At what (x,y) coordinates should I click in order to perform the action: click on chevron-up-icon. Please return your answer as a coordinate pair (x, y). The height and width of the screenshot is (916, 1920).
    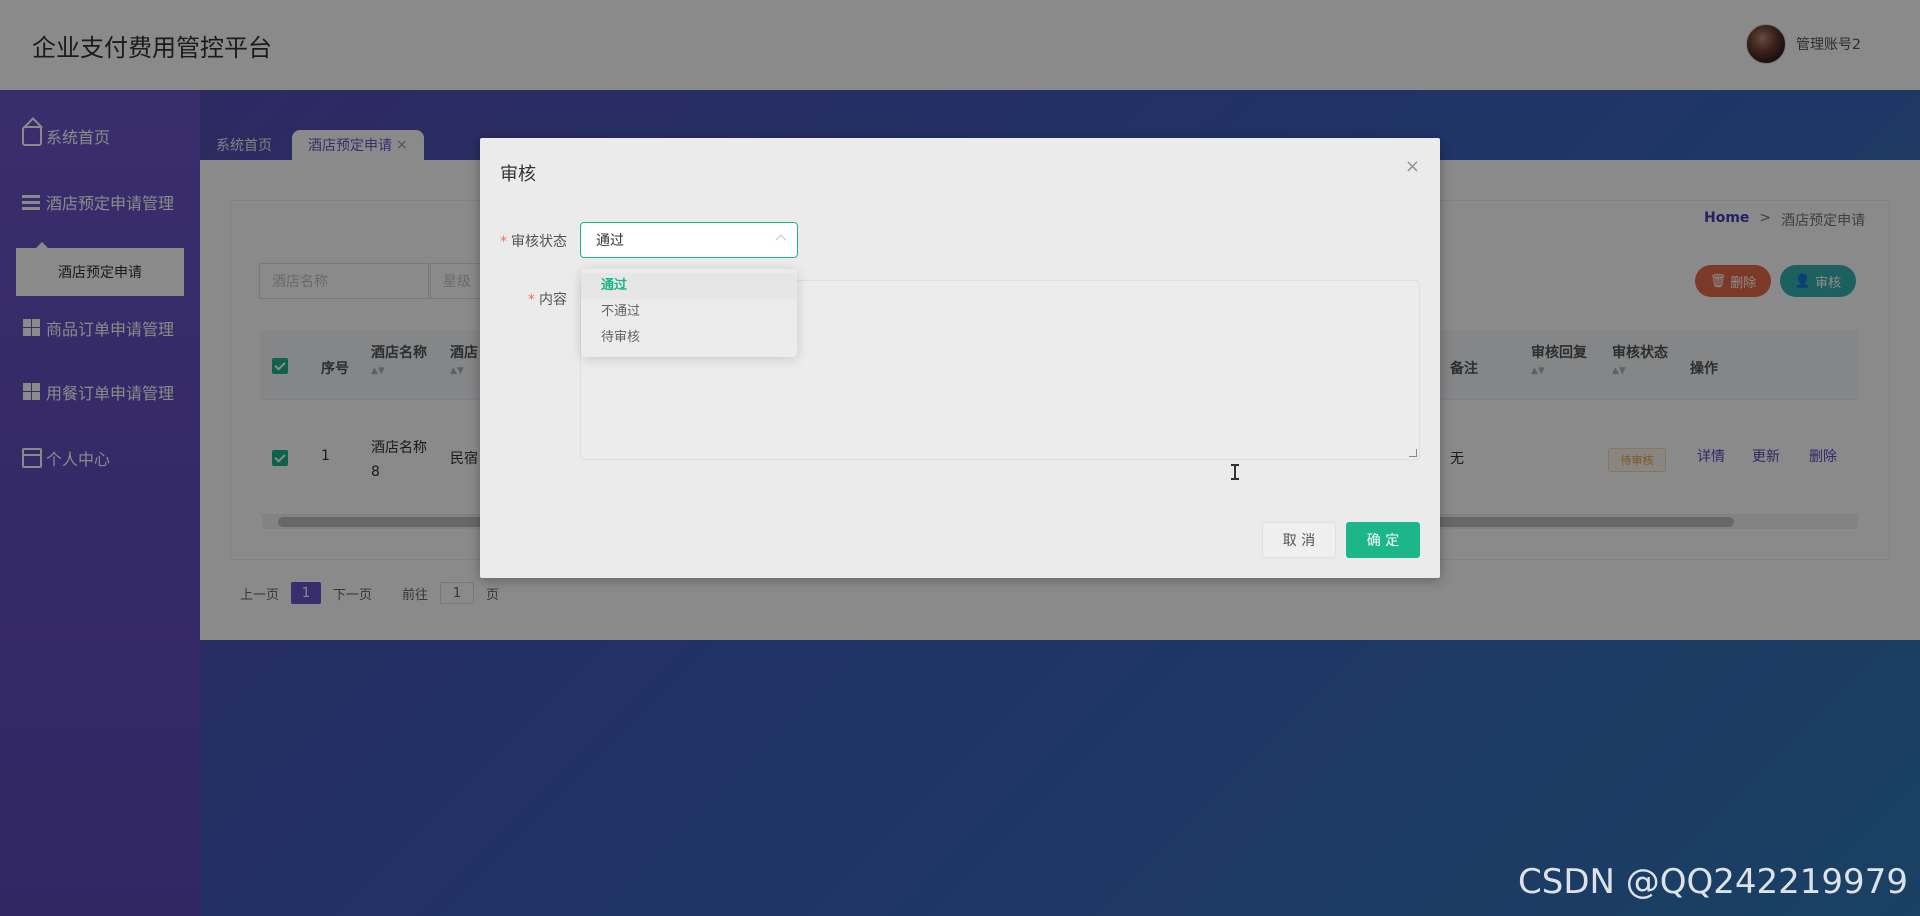
    Looking at the image, I should click on (781, 240).